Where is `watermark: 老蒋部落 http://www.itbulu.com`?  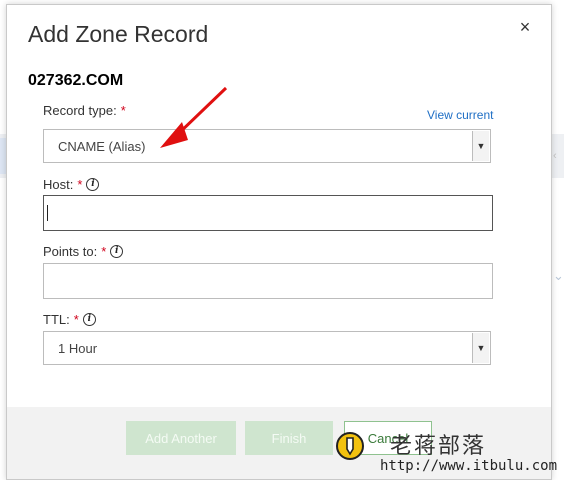
watermark: 老蒋部落 http://www.itbulu.com is located at coordinates (450, 451).